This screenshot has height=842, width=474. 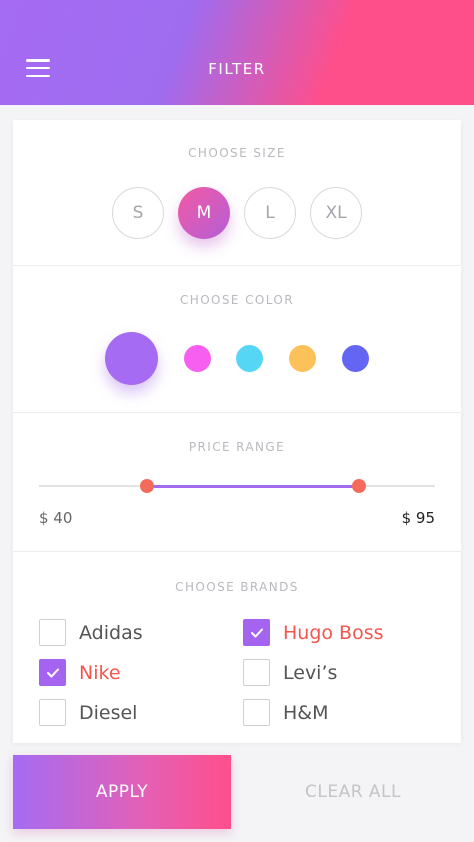 I want to click on size-section-title: CHOOSE SIZE, so click(x=237, y=153).